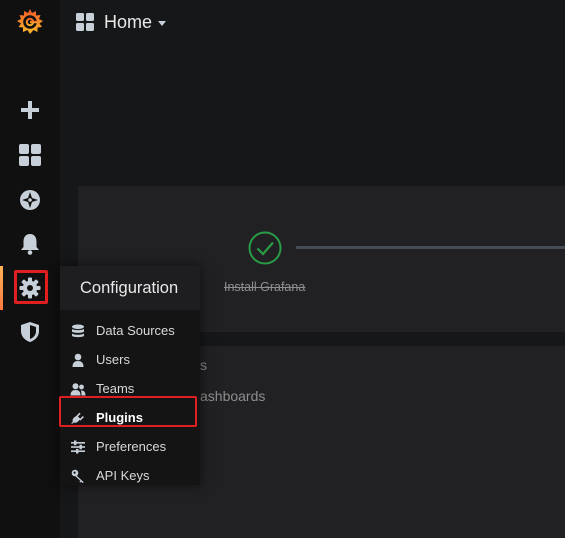  What do you see at coordinates (233, 396) in the screenshot?
I see `panel-text-fragment: ashboards` at bounding box center [233, 396].